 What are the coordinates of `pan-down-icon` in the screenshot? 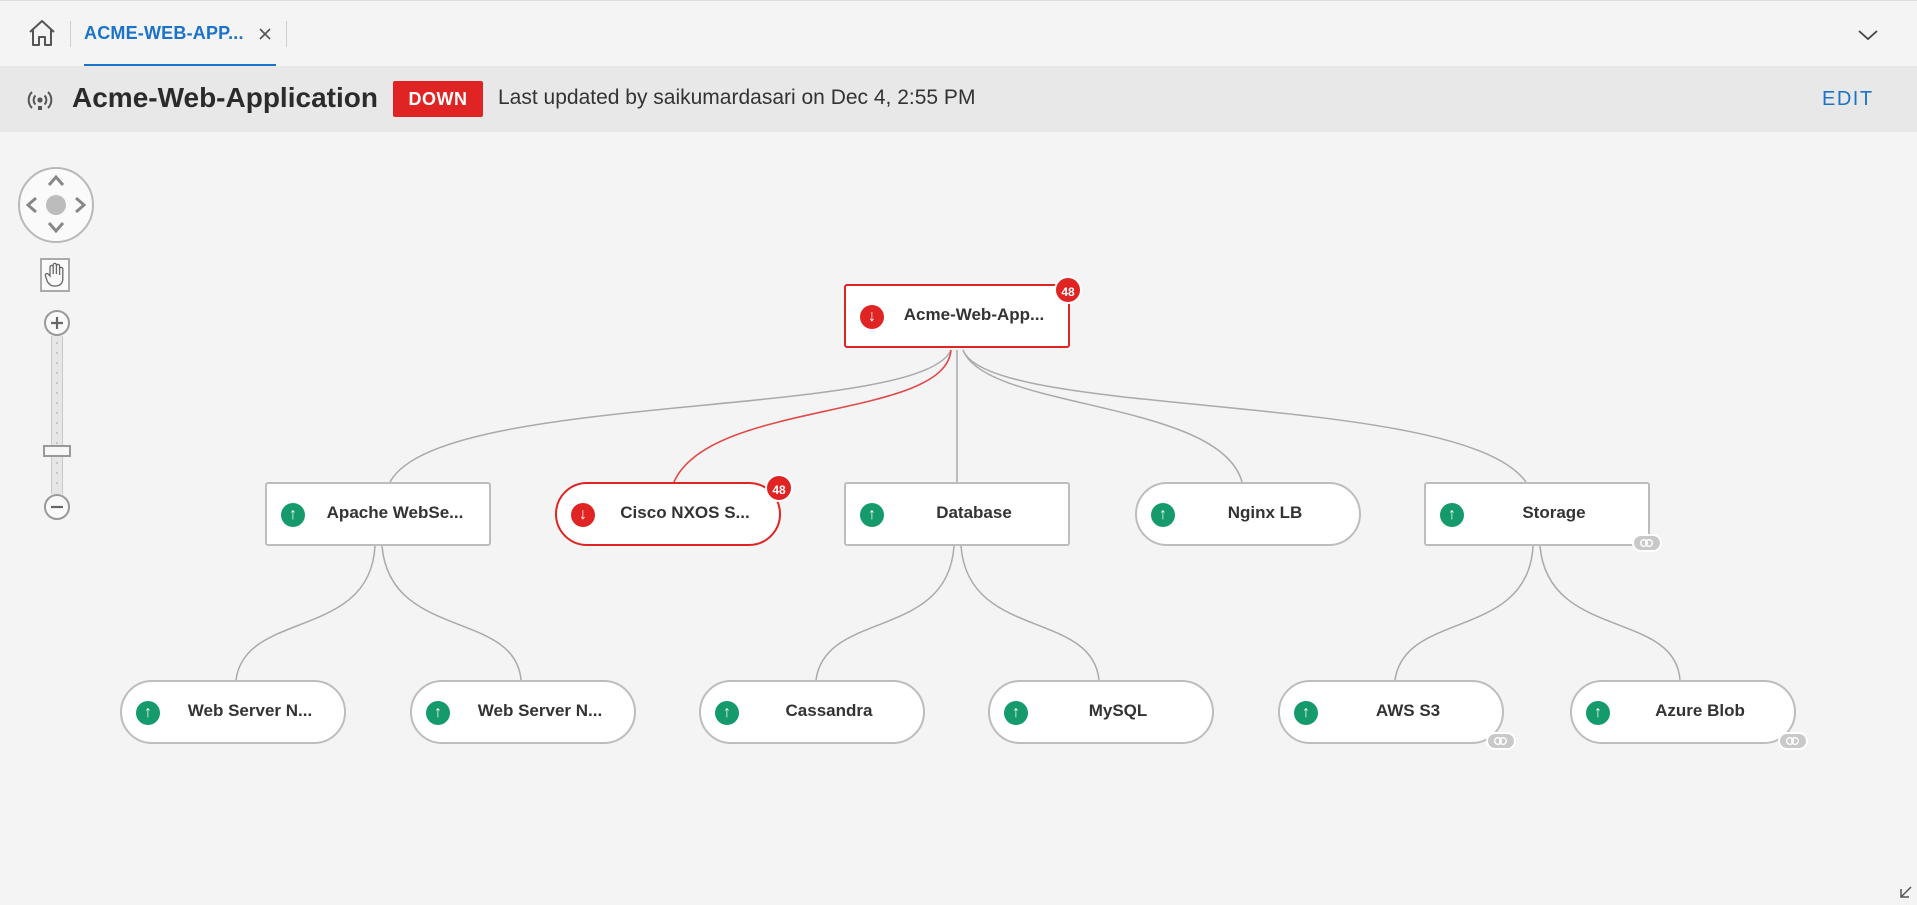 It's located at (56, 230).